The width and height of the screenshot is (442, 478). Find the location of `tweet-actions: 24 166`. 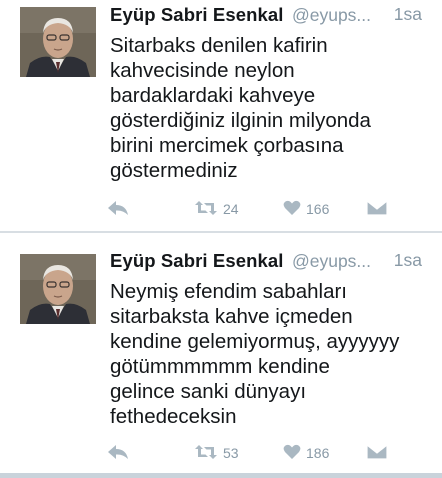

tweet-actions: 24 166 is located at coordinates (221, 209).